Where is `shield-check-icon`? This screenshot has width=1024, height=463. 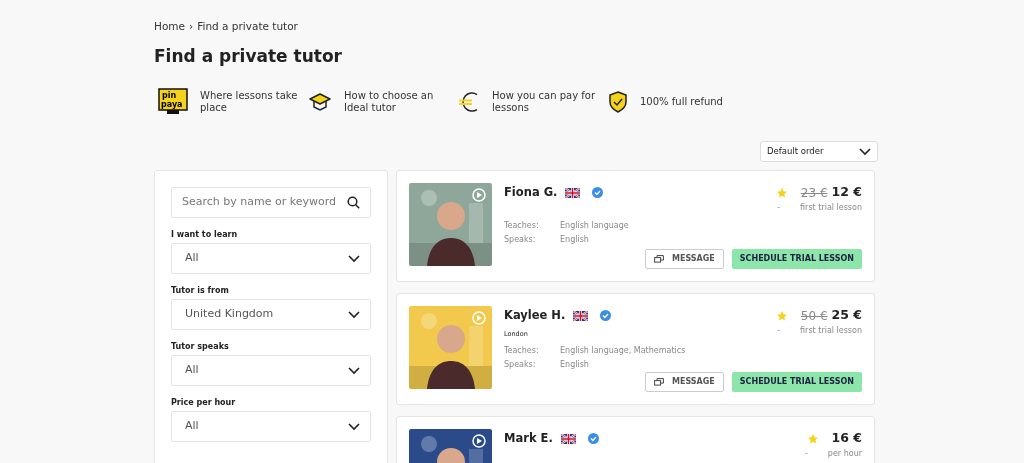
shield-check-icon is located at coordinates (618, 101).